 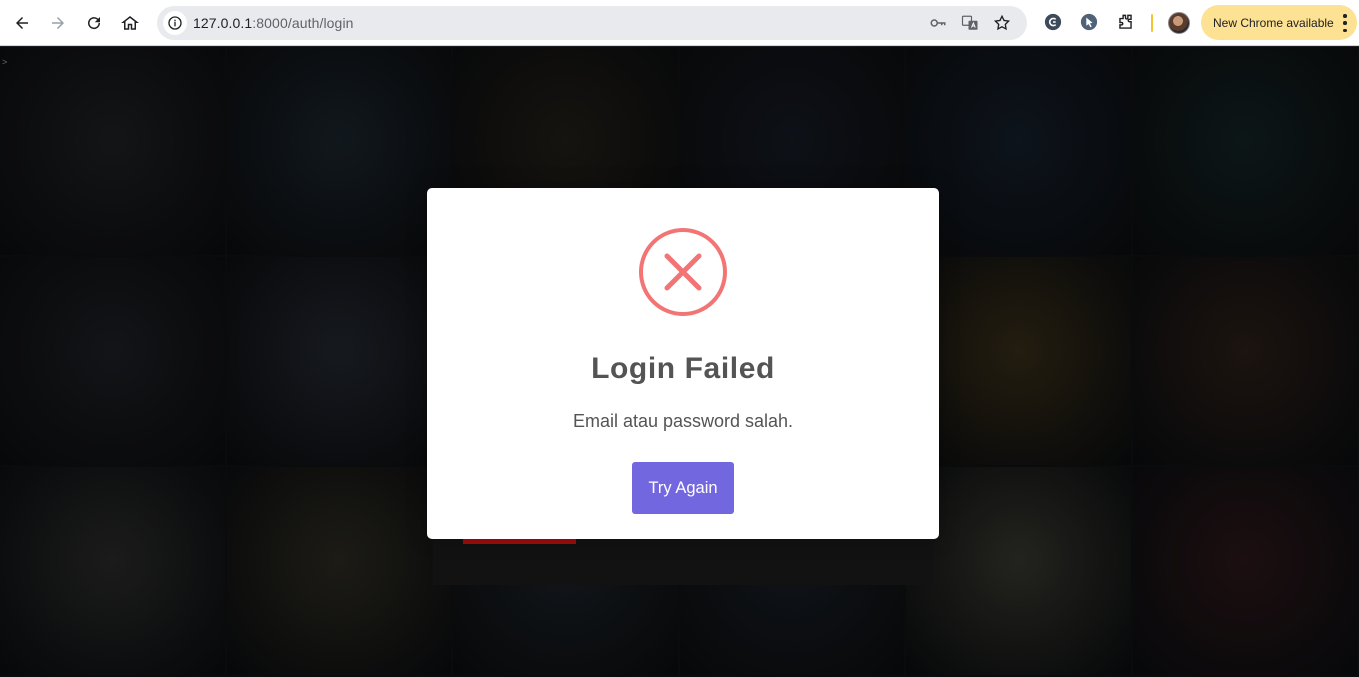 What do you see at coordinates (592, 23) in the screenshot?
I see `address-bar: 127.0.0.1:8000/auth/login` at bounding box center [592, 23].